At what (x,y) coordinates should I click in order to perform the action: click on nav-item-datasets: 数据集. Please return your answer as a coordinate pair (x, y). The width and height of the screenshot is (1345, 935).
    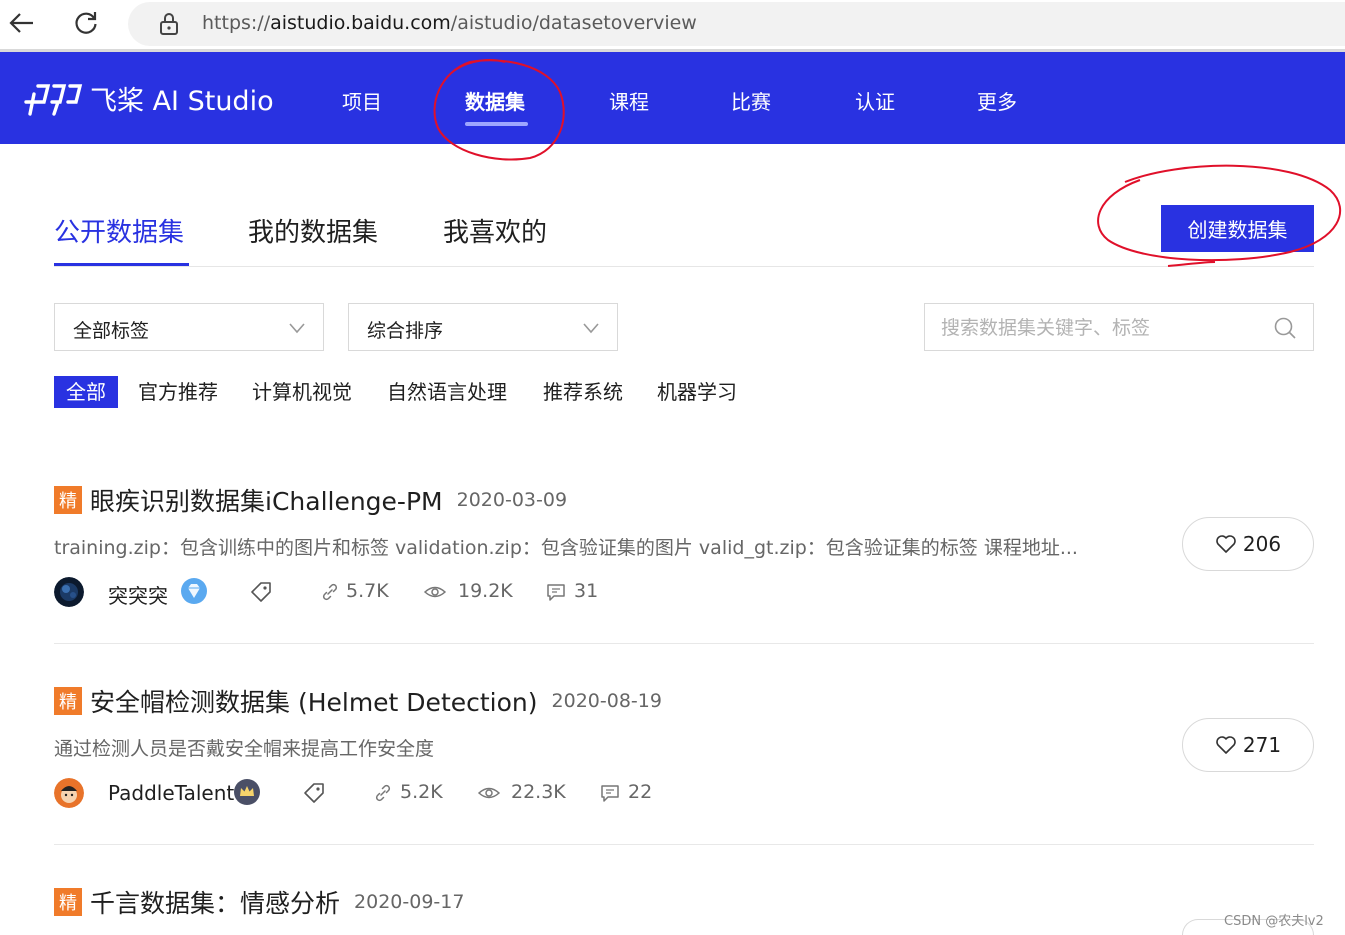
    Looking at the image, I should click on (495, 100).